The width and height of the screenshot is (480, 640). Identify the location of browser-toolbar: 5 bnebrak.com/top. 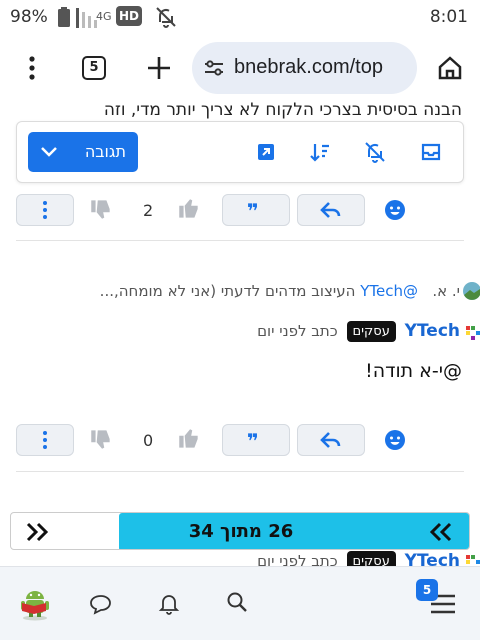
(240, 69).